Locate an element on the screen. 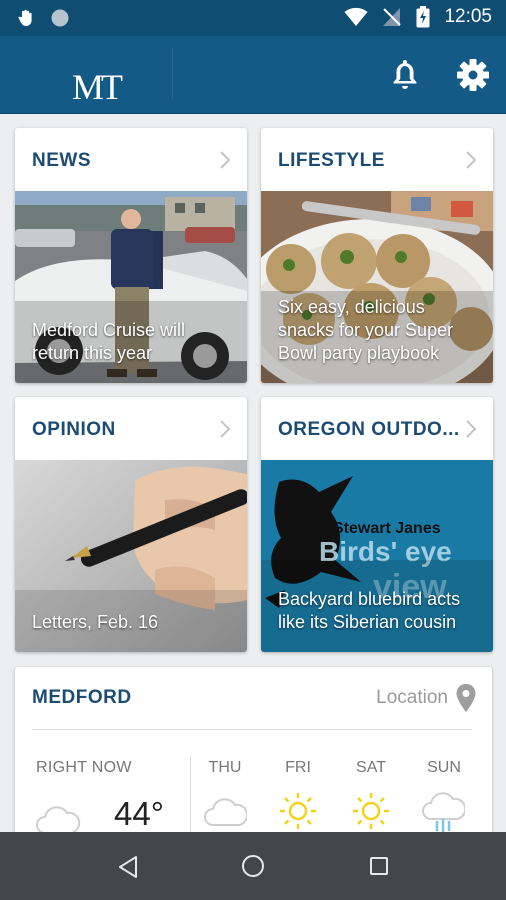 The width and height of the screenshot is (506, 900). opinion-card-header: OPINION is located at coordinates (131, 428).